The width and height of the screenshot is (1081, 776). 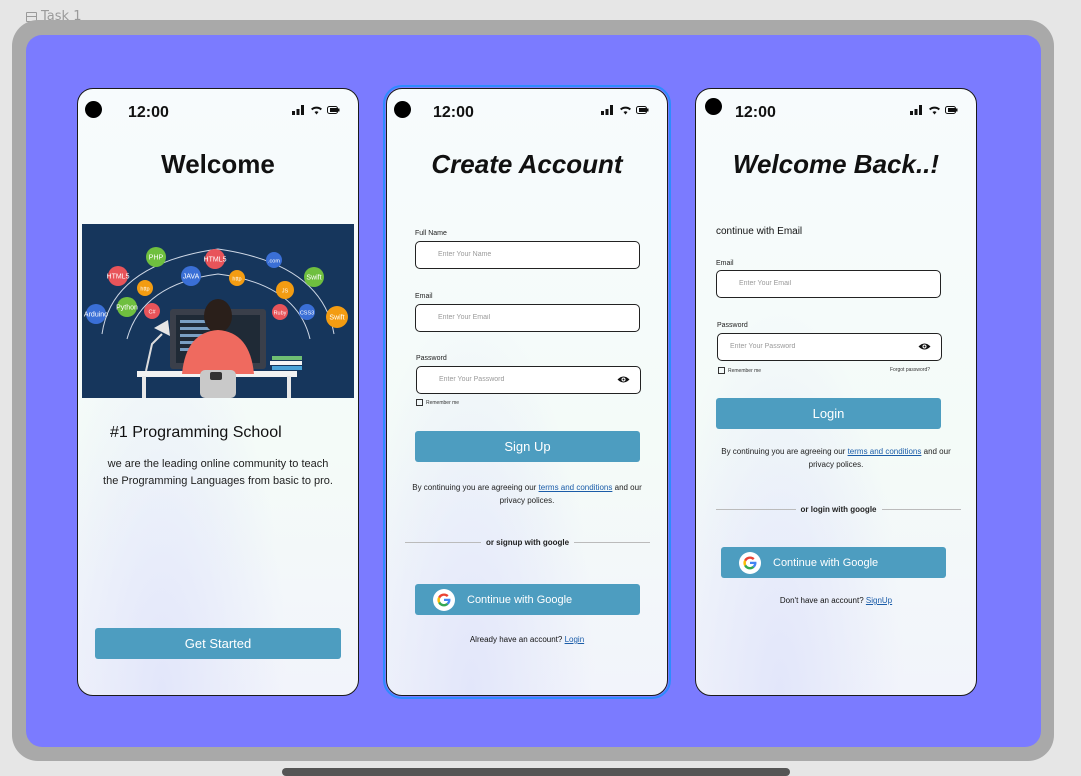 I want to click on continue-email-text: continue with Email, so click(x=759, y=231).